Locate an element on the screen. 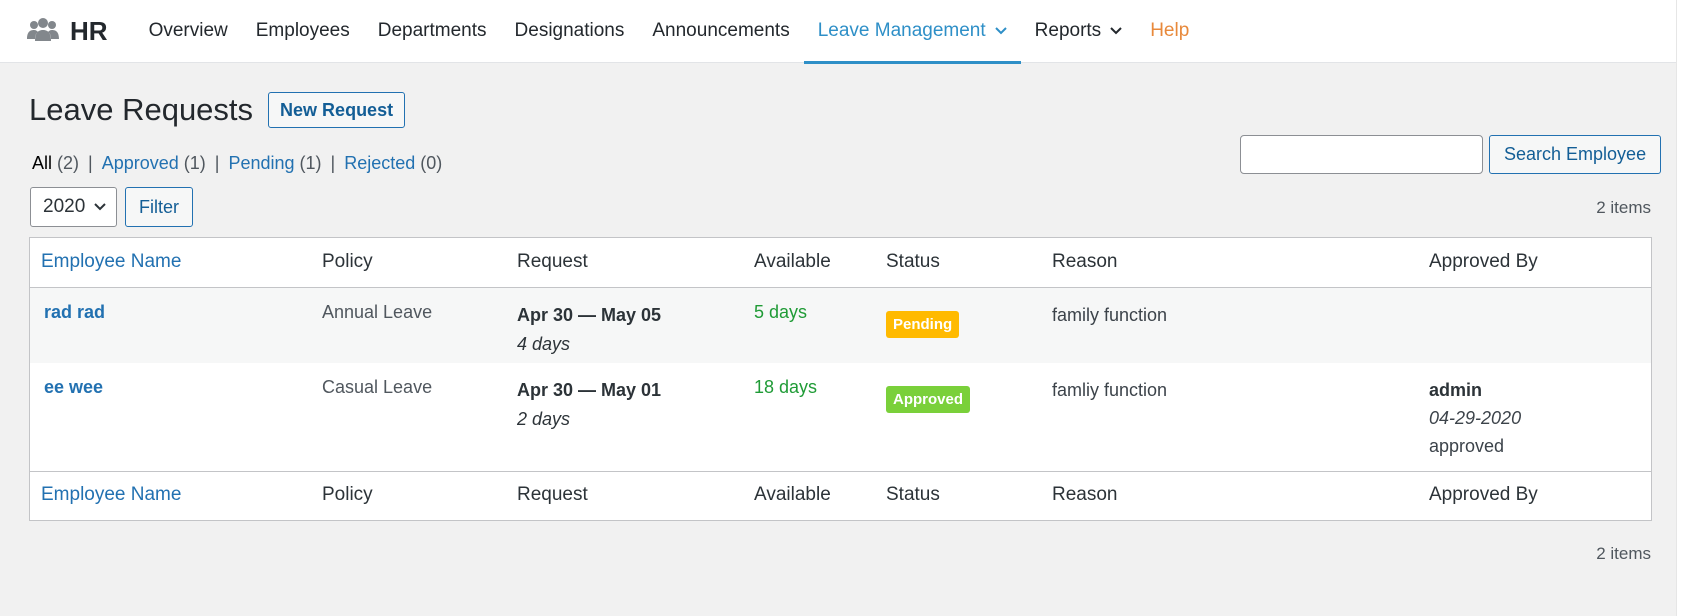 The image size is (1686, 616). items-count-top: 2 items is located at coordinates (1623, 207).